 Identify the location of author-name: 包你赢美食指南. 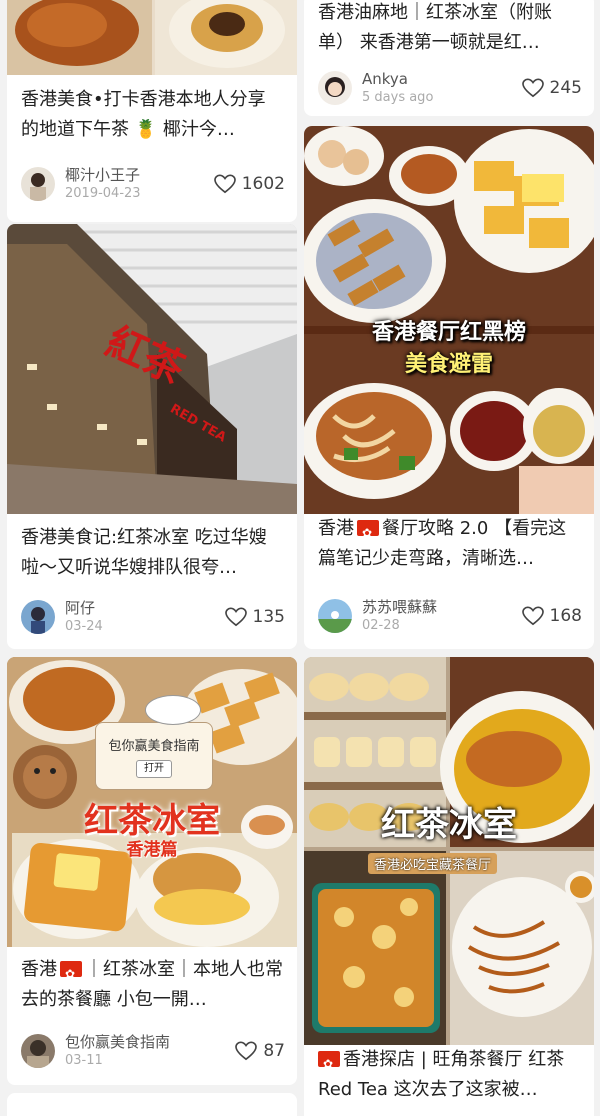
(117, 1042).